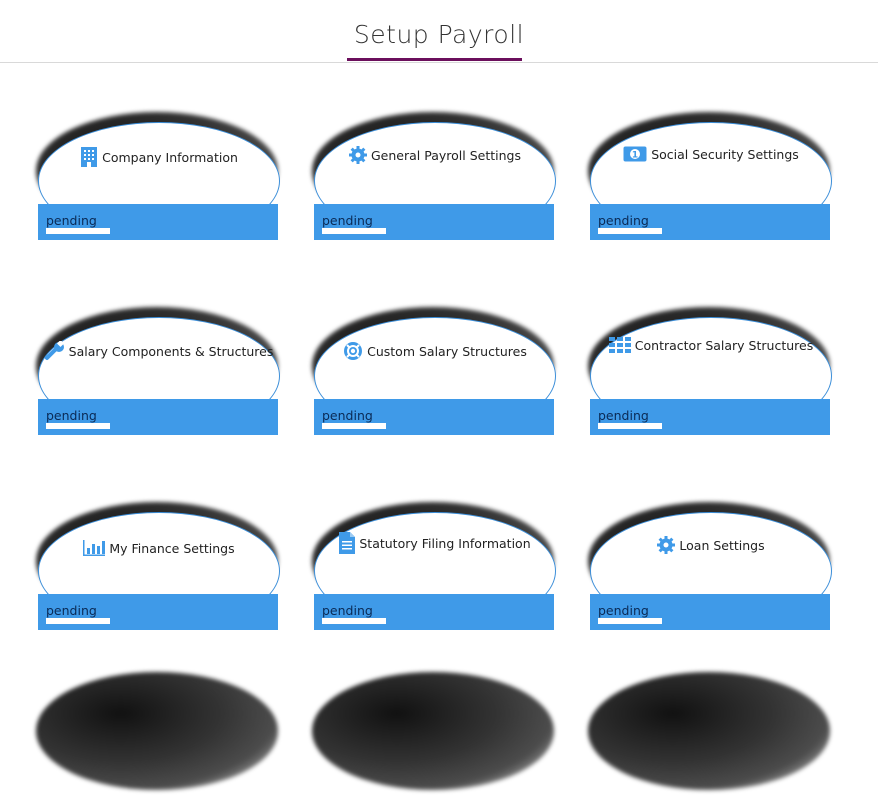 This screenshot has height=808, width=878. I want to click on card-label: Salary Components & Structures, so click(171, 351).